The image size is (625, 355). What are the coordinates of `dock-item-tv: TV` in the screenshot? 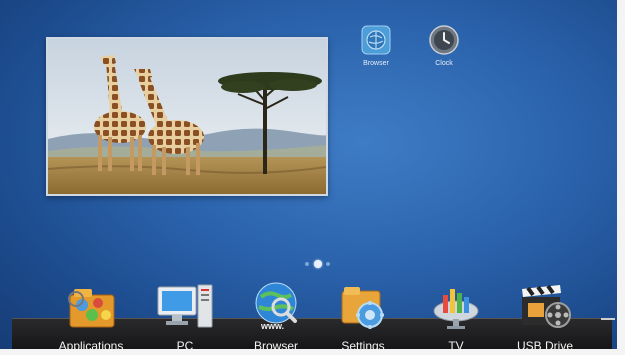 It's located at (456, 317).